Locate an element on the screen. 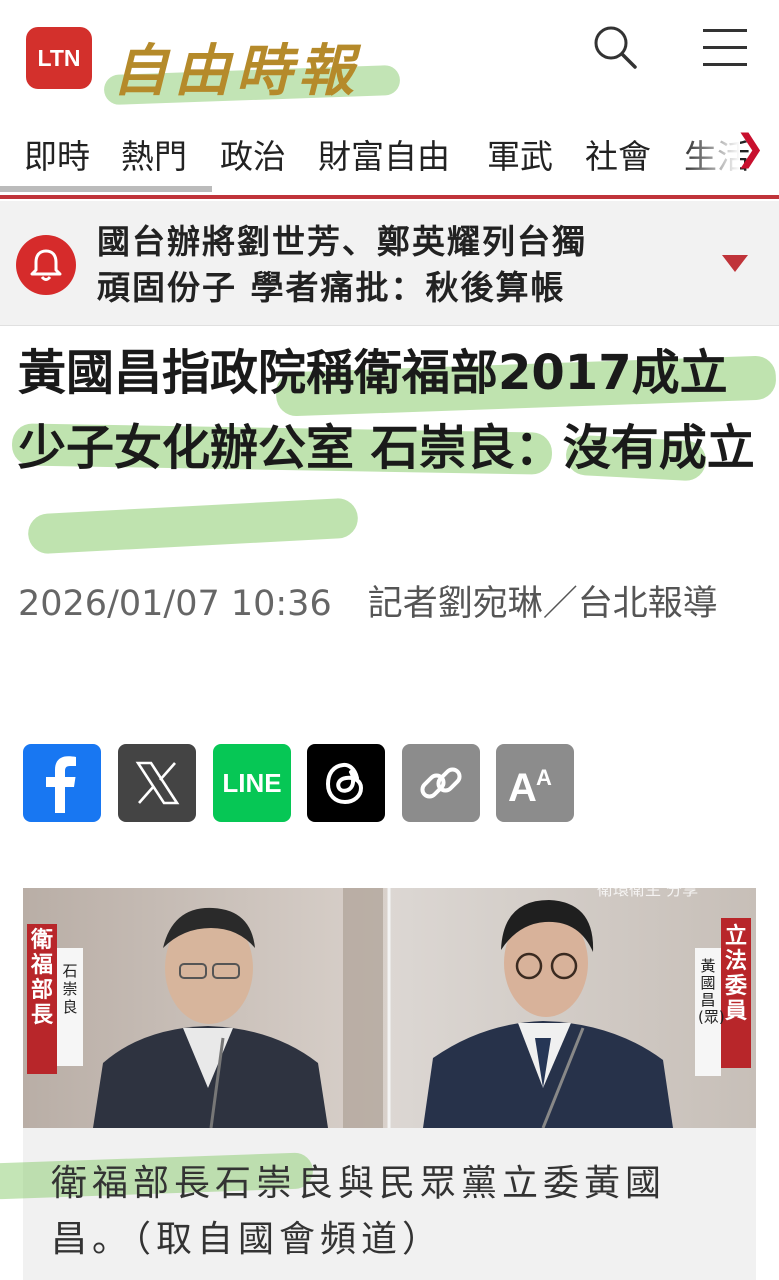 This screenshot has height=1280, width=779. byline: 記者劉宛琳／台北報導 is located at coordinates (542, 604).